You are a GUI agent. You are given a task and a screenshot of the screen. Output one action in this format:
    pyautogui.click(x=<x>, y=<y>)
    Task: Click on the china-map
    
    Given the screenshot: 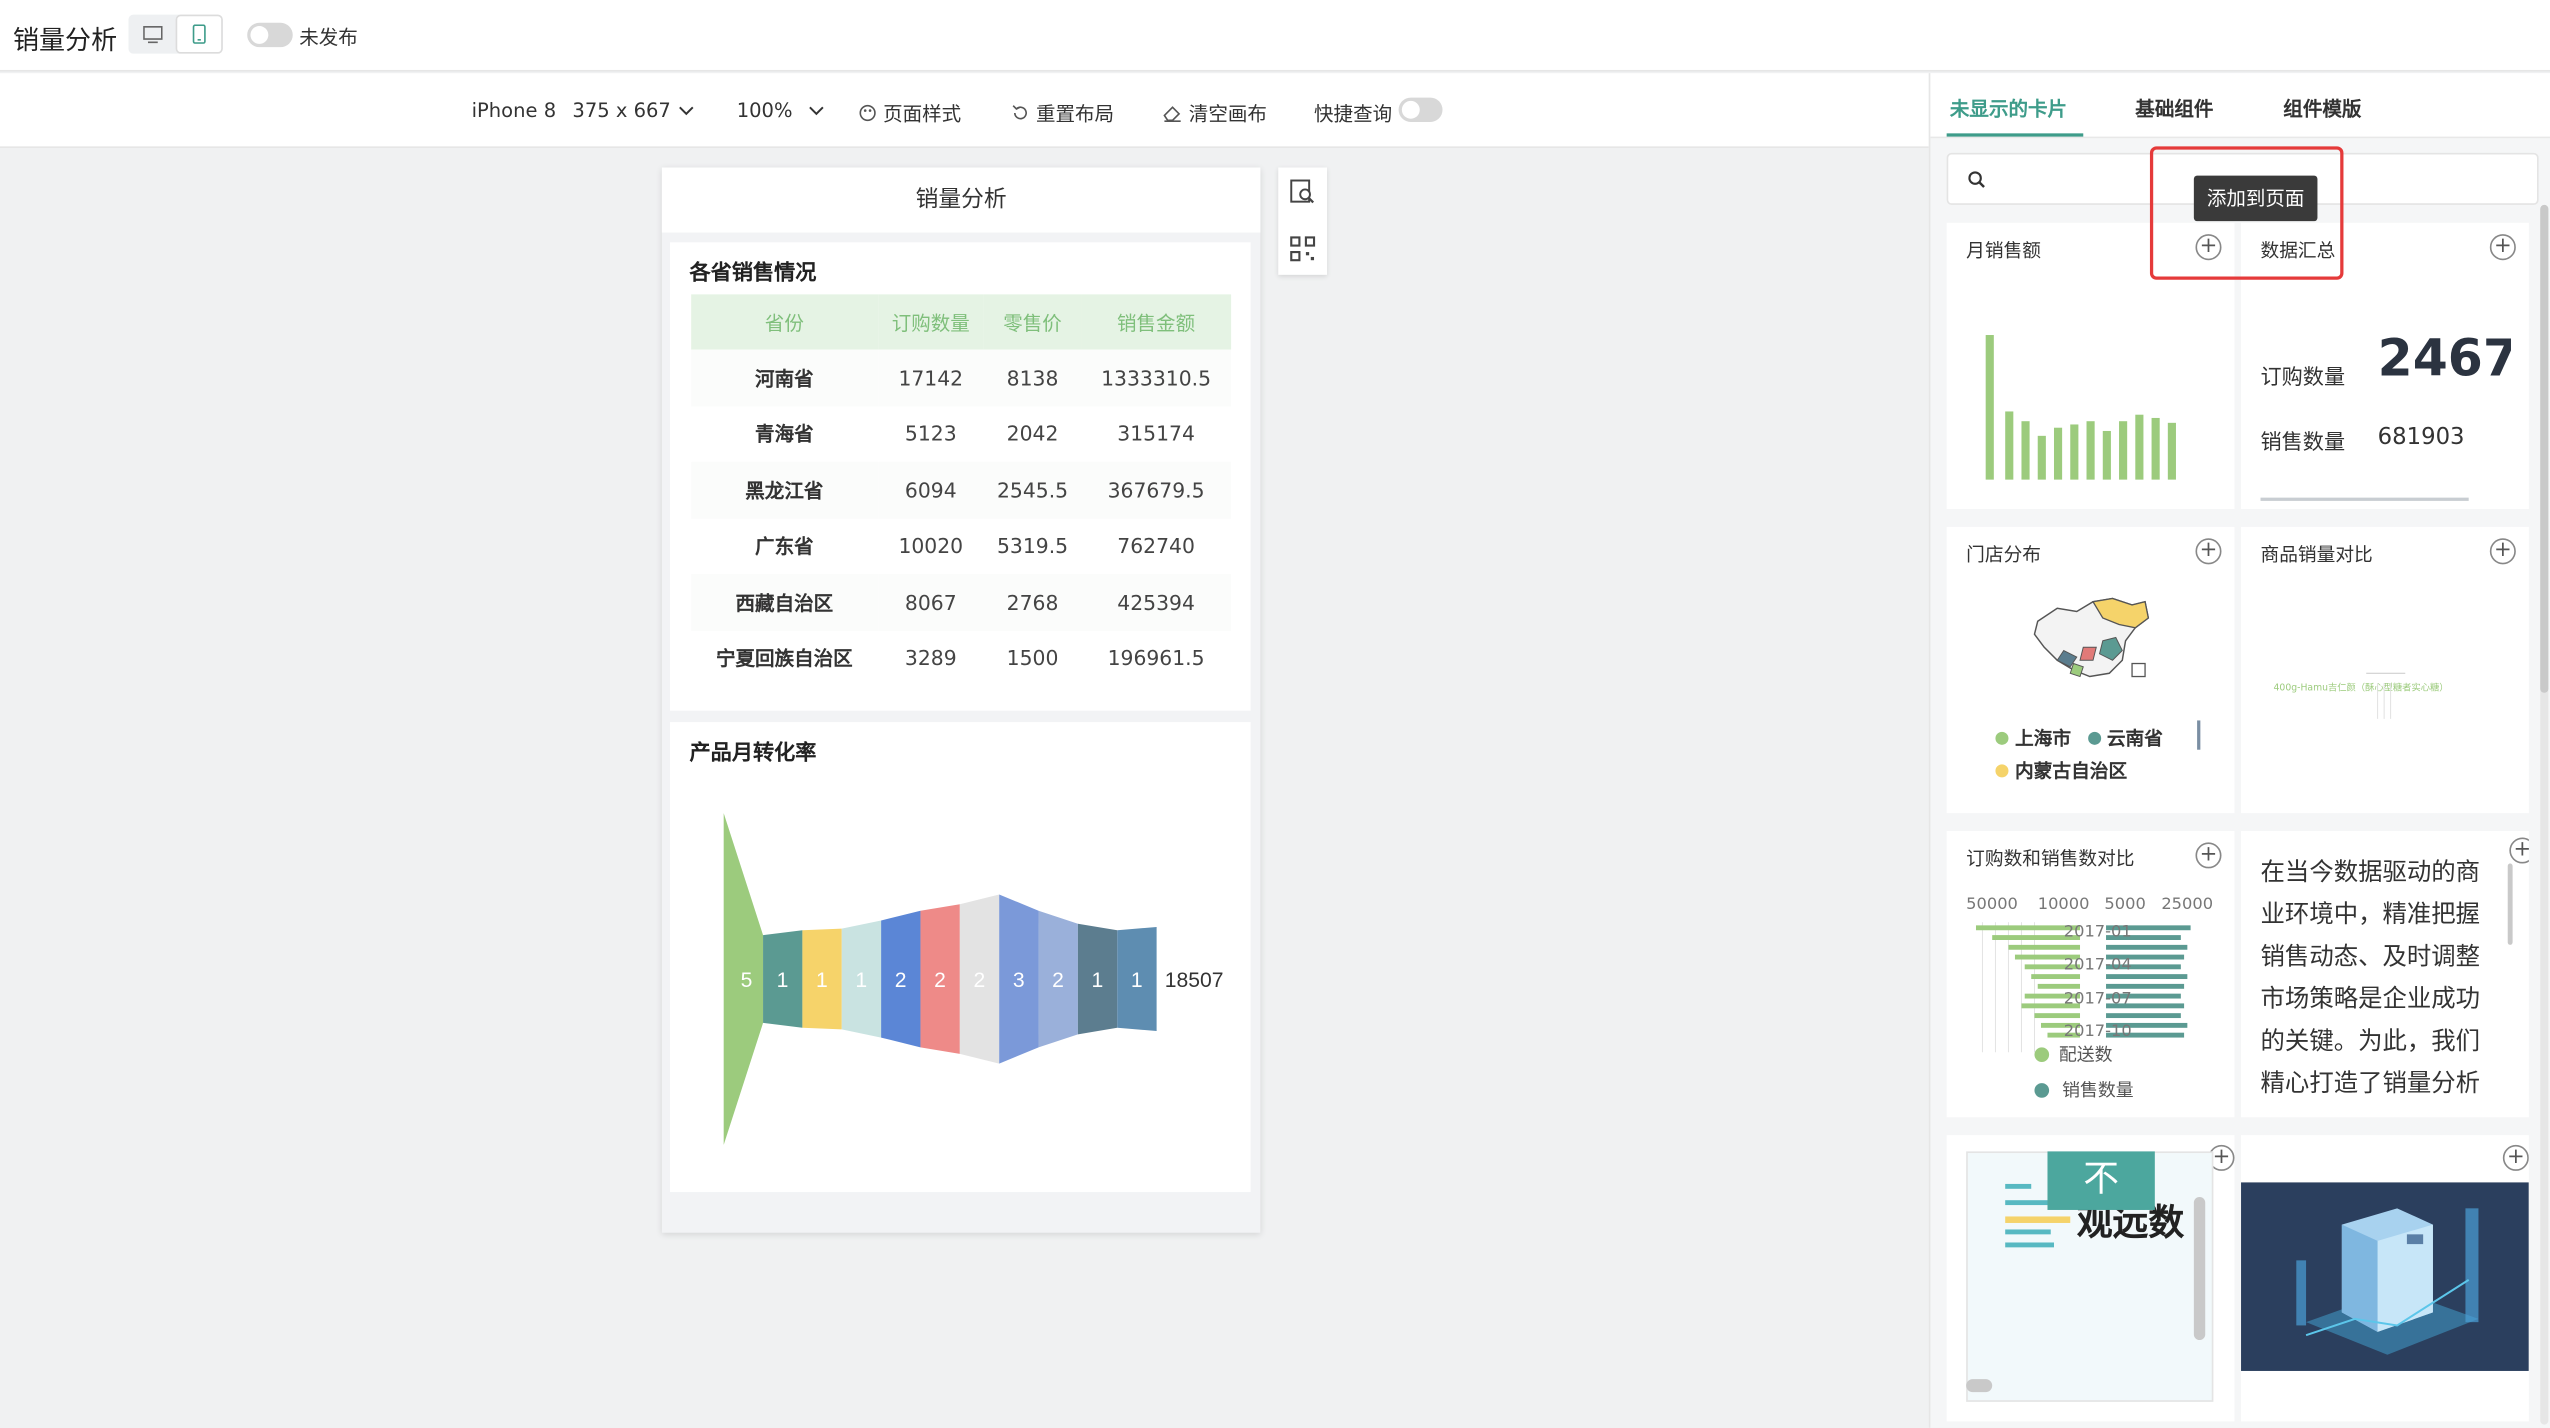 What is the action you would take?
    pyautogui.click(x=2091, y=637)
    